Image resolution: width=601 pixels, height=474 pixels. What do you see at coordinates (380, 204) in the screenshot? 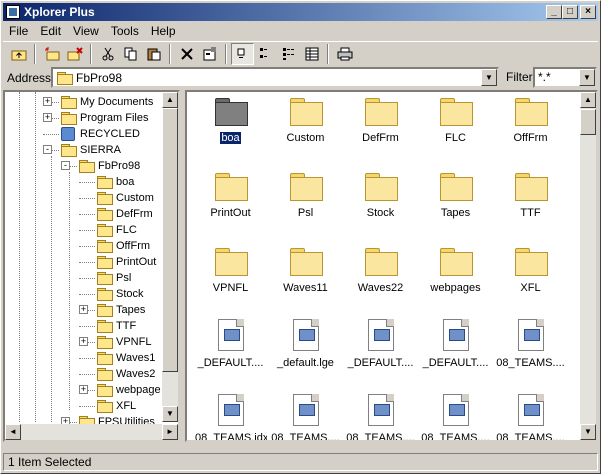
I see `folder-item: Stock` at bounding box center [380, 204].